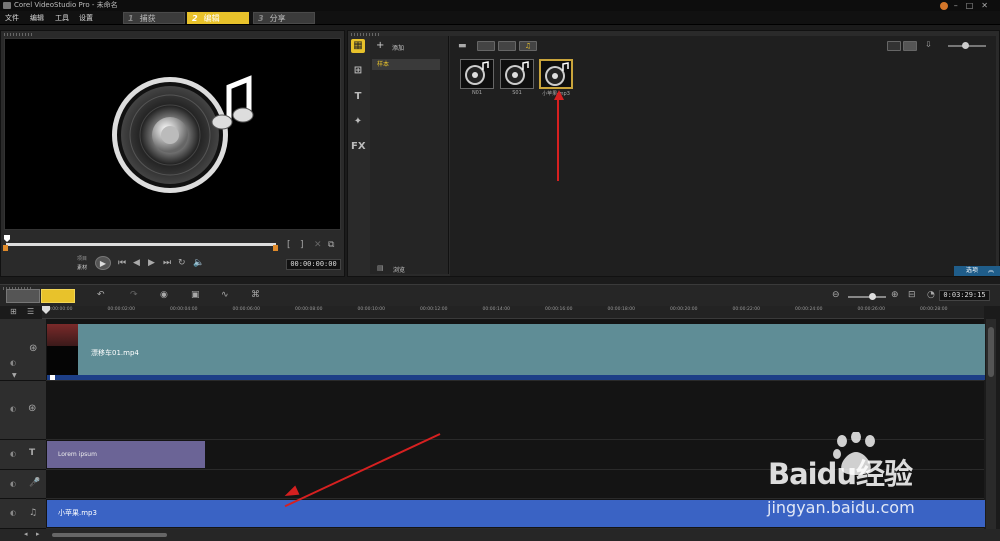 The width and height of the screenshot is (1000, 541). What do you see at coordinates (13, 311) in the screenshot?
I see `track-manager-icon: ⊞` at bounding box center [13, 311].